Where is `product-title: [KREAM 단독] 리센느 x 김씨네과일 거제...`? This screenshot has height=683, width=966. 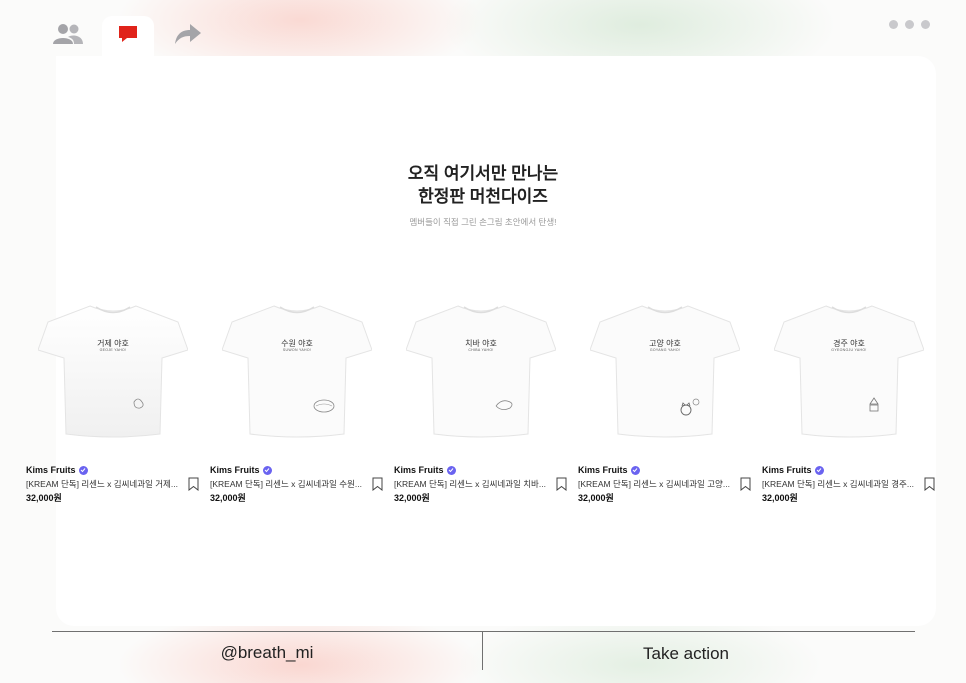 product-title: [KREAM 단독] 리센느 x 김씨네과일 거제... is located at coordinates (104, 484).